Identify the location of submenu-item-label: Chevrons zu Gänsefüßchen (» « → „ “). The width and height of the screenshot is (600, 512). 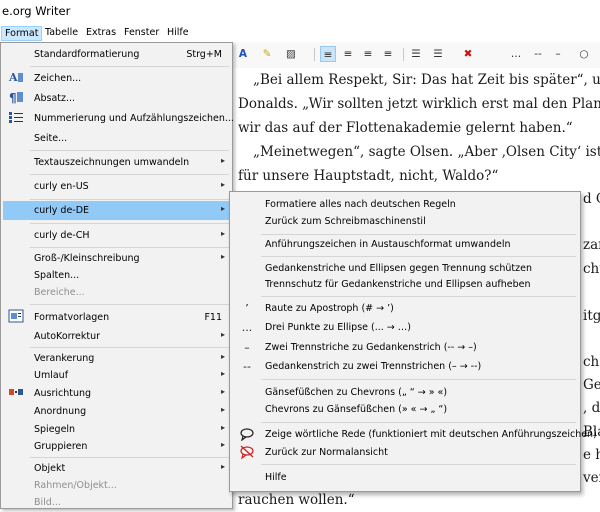
(356, 409).